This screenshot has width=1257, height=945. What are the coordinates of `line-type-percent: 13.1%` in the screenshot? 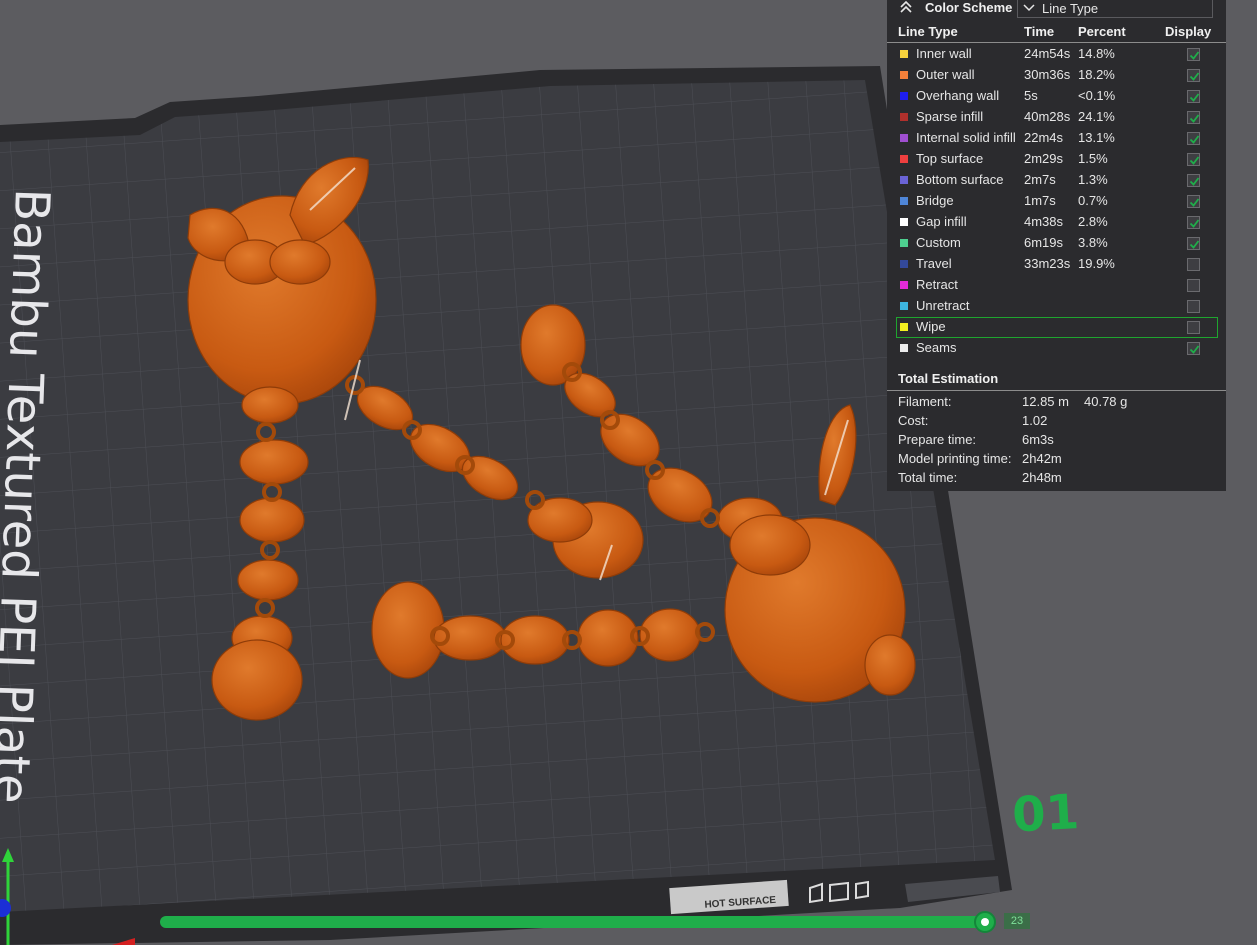 It's located at (1096, 137).